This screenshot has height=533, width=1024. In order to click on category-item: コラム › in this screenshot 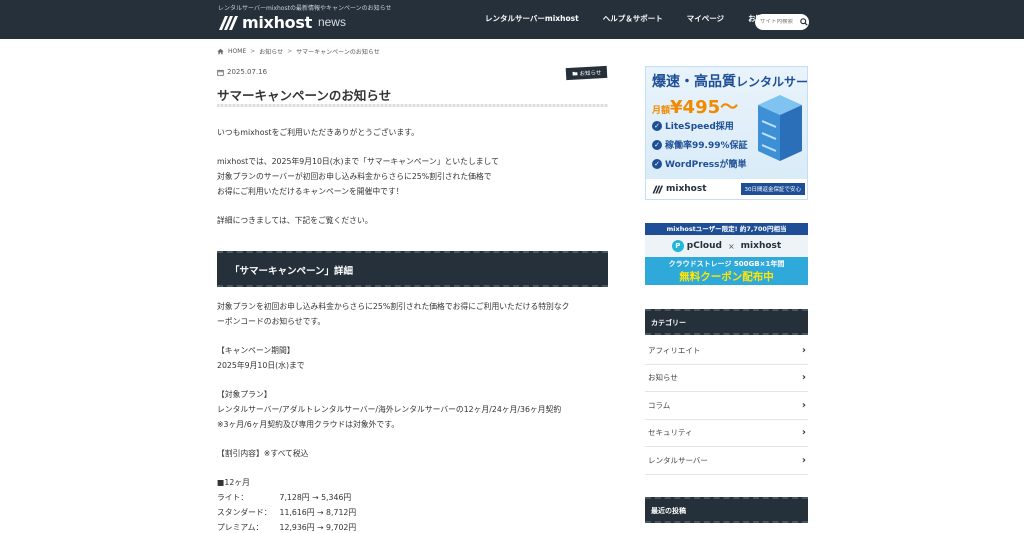, I will do `click(726, 406)`.